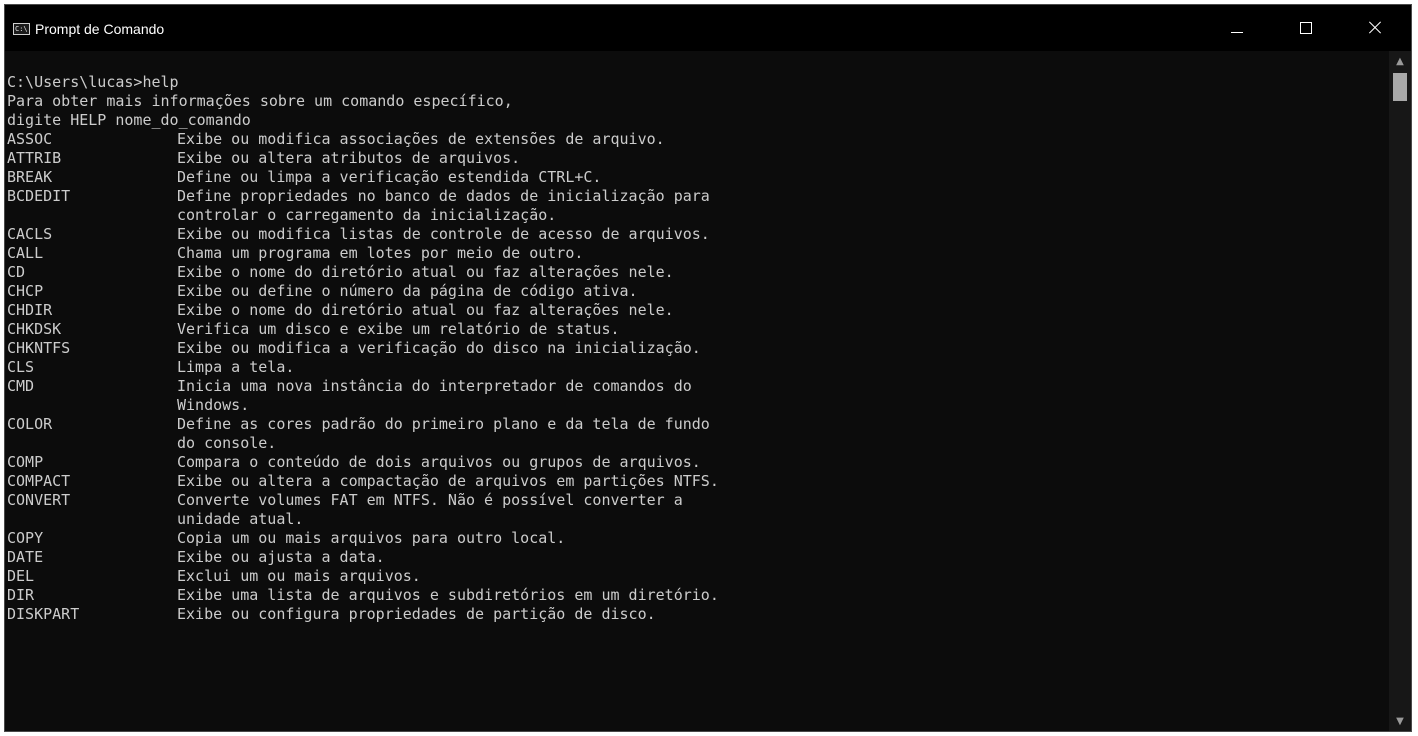 This screenshot has width=1418, height=736. I want to click on prompt-line: C:\Users\lucas>help, so click(93, 82).